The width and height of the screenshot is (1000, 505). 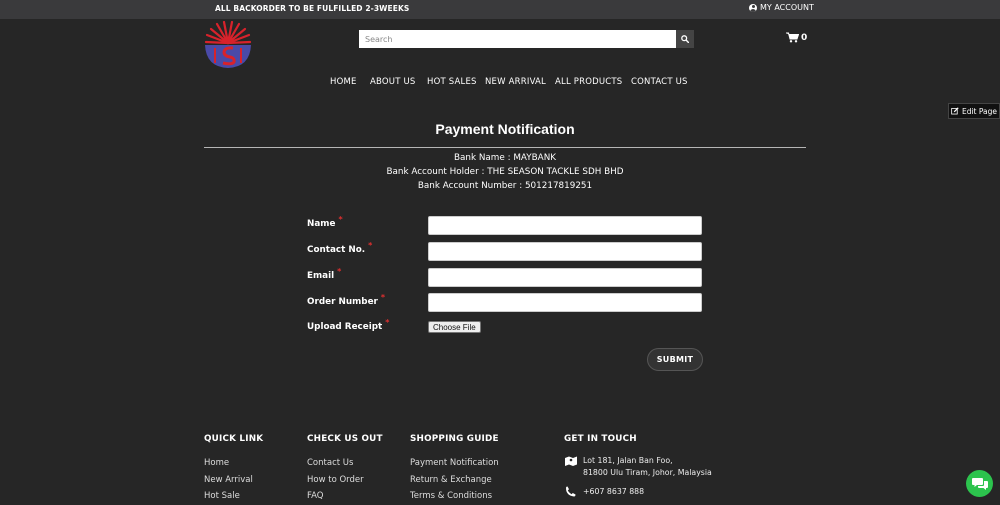 I want to click on cart-button: 0, so click(x=796, y=37).